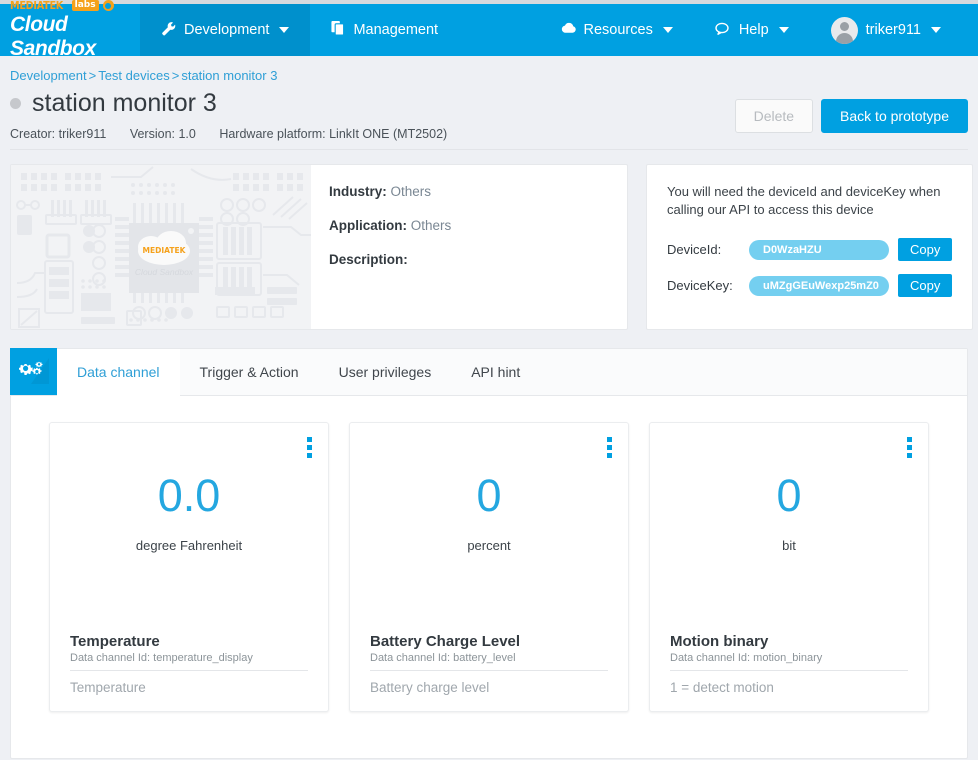 This screenshot has width=978, height=760. I want to click on nav-label-help: Help, so click(753, 30).